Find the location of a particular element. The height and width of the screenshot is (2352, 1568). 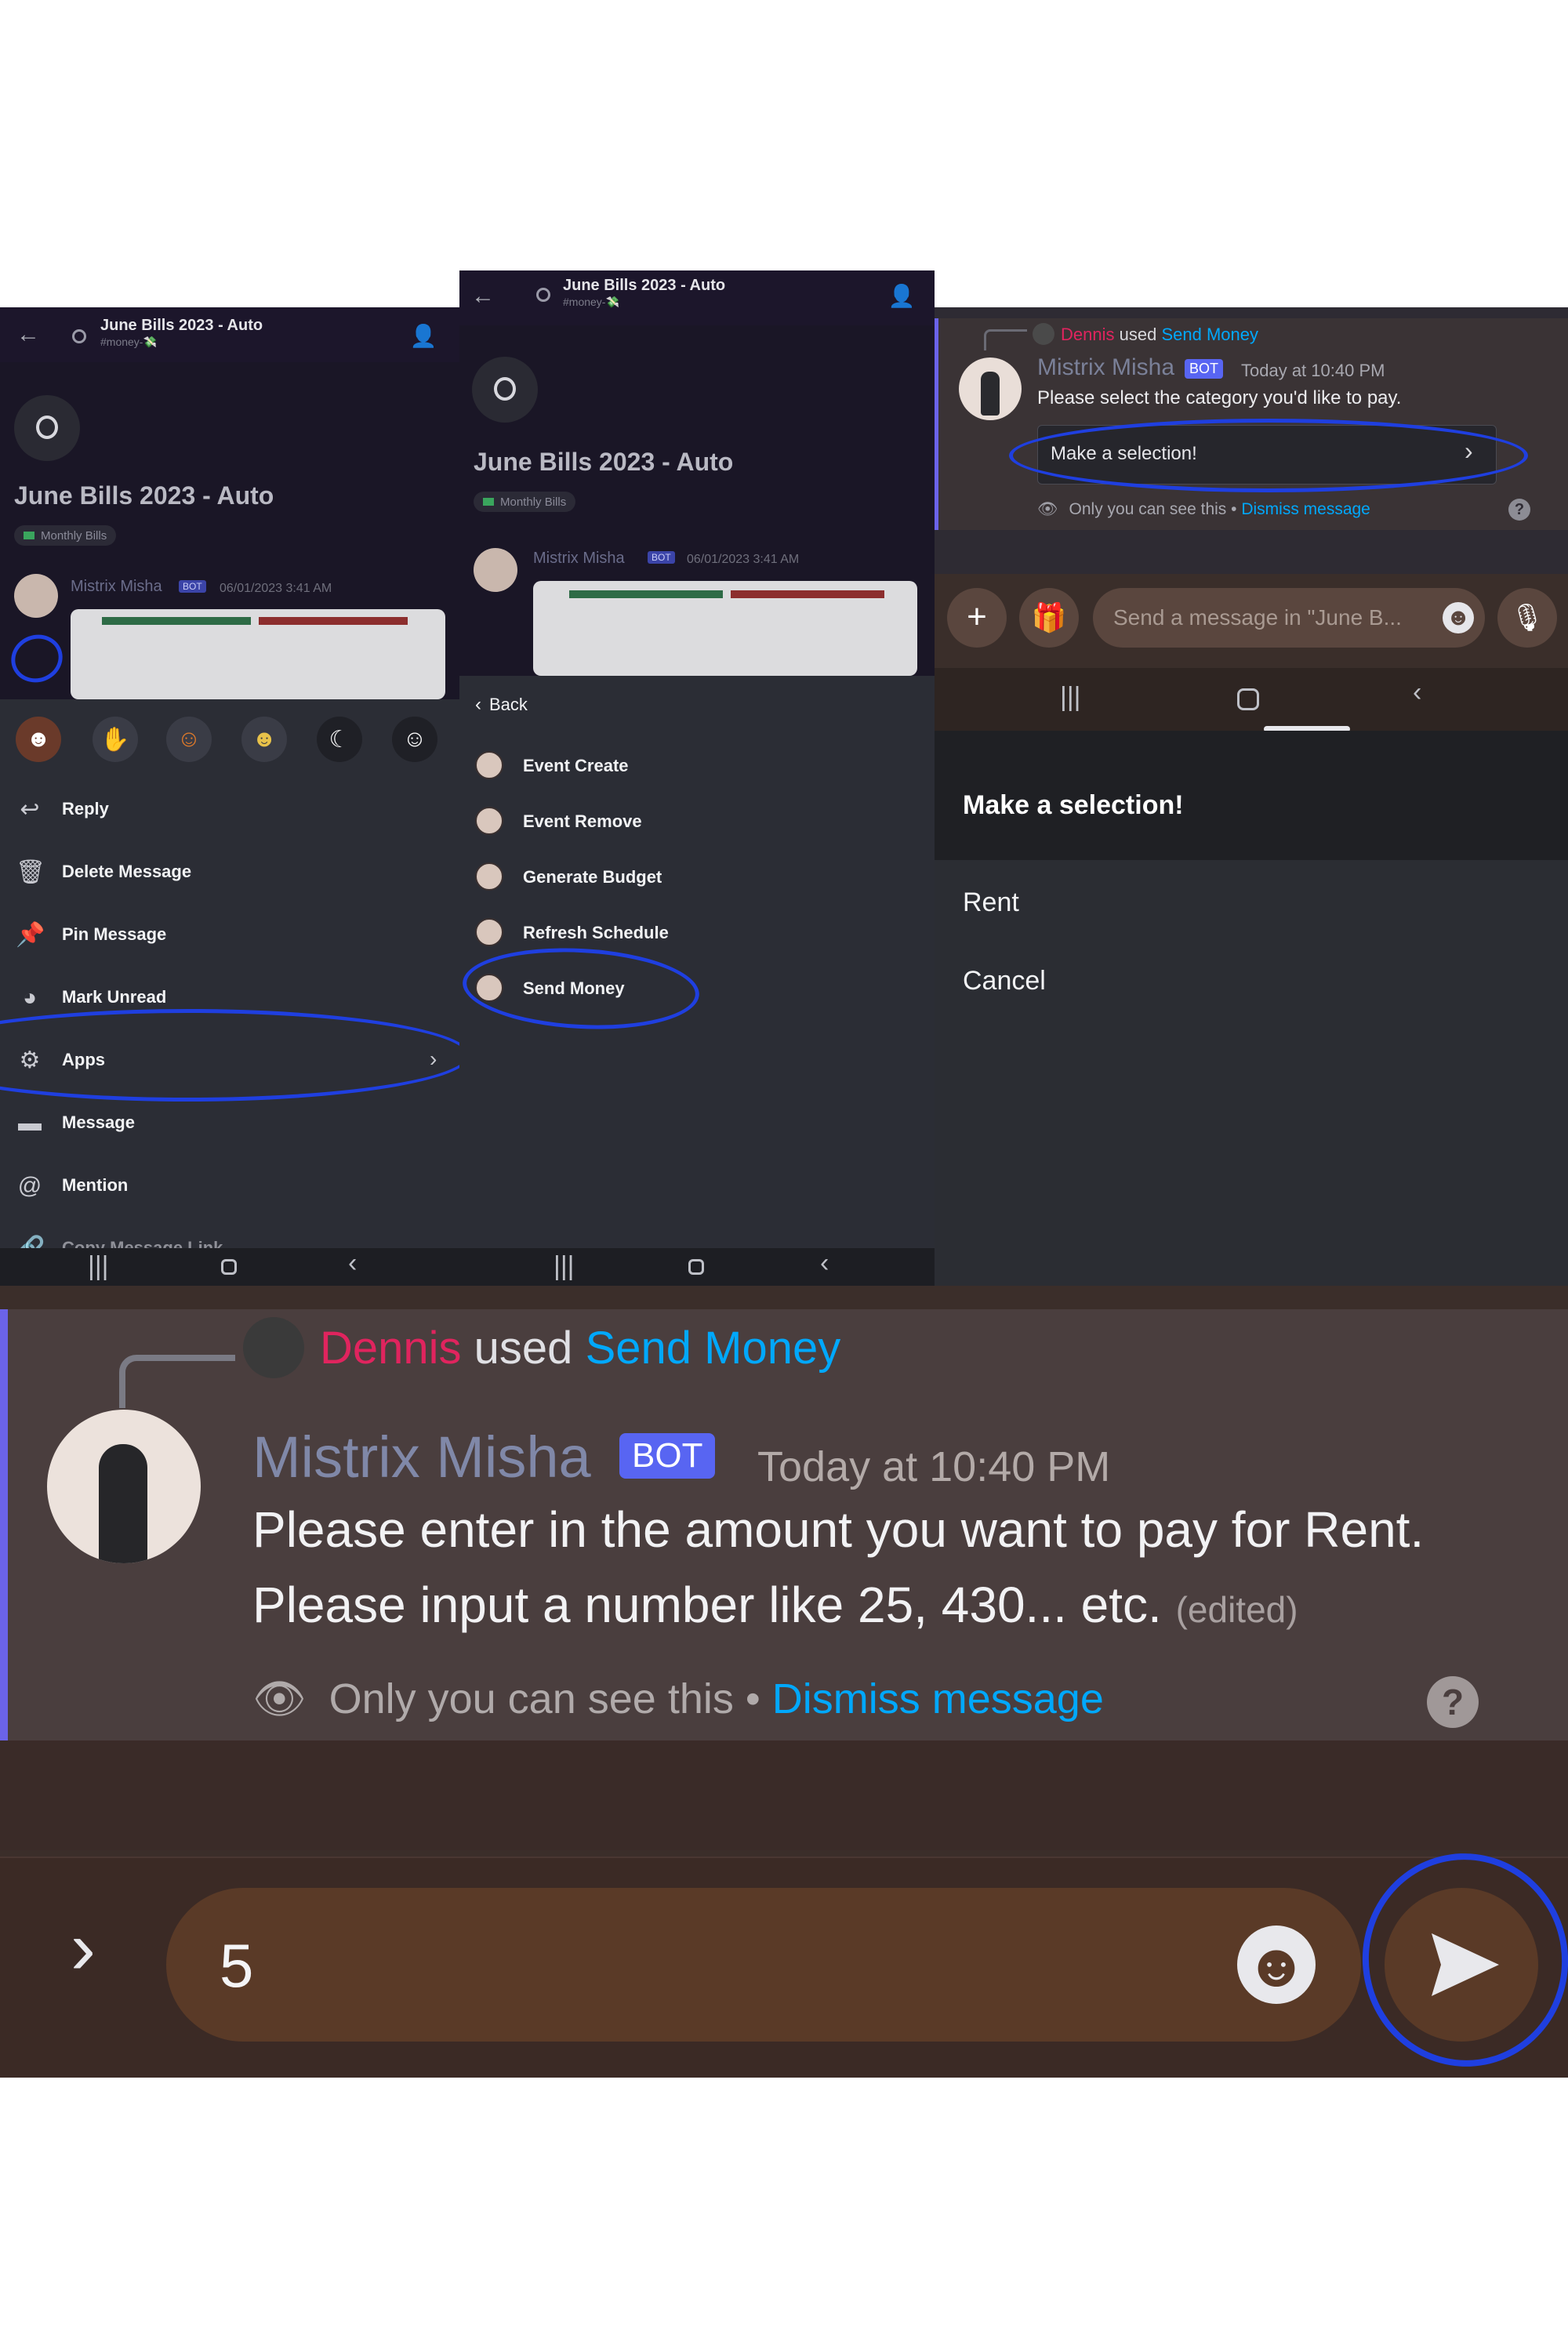

thread-heading: June Bills 2023 - Auto is located at coordinates (144, 495).